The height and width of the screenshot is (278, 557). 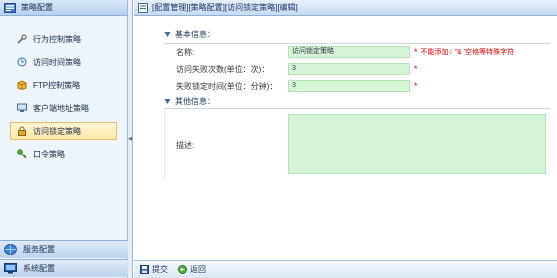 What do you see at coordinates (49, 154) in the screenshot?
I see `sidebar-item-label: 口令策略` at bounding box center [49, 154].